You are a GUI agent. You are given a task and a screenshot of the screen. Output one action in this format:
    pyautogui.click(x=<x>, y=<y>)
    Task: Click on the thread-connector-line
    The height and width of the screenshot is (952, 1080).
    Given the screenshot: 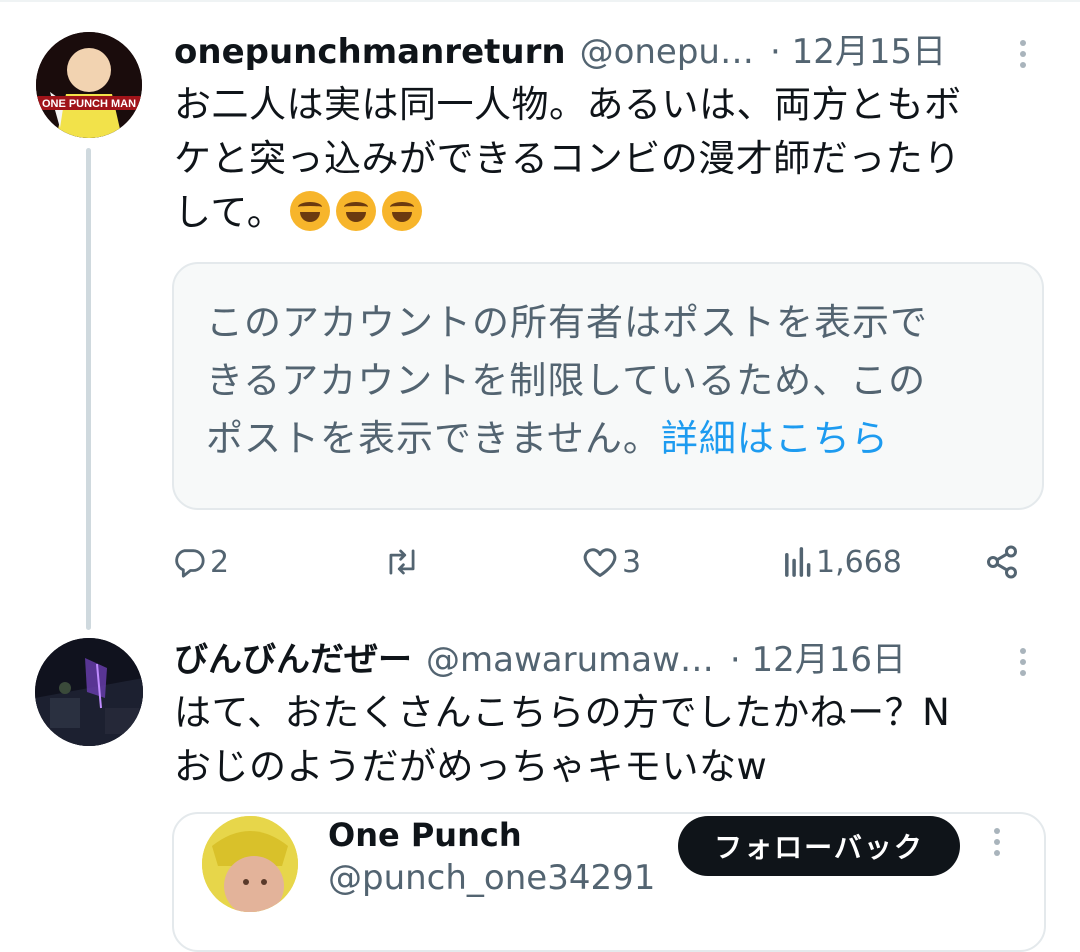 What is the action you would take?
    pyautogui.click(x=88, y=389)
    